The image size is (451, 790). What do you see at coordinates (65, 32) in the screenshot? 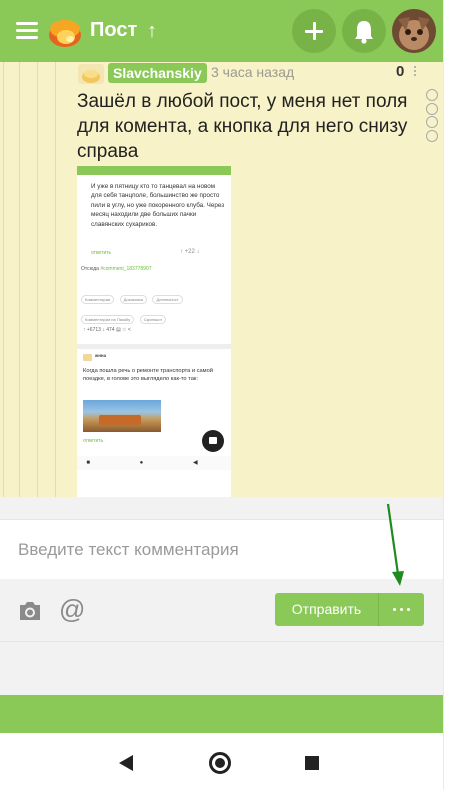
I see `pikabu-logo` at bounding box center [65, 32].